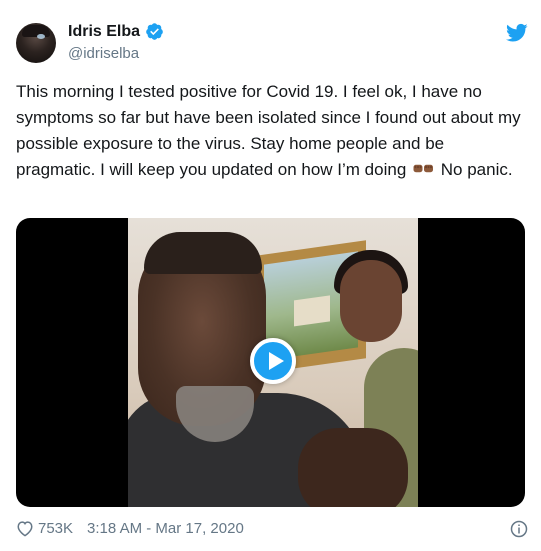  What do you see at coordinates (36, 43) in the screenshot?
I see `avatar` at bounding box center [36, 43].